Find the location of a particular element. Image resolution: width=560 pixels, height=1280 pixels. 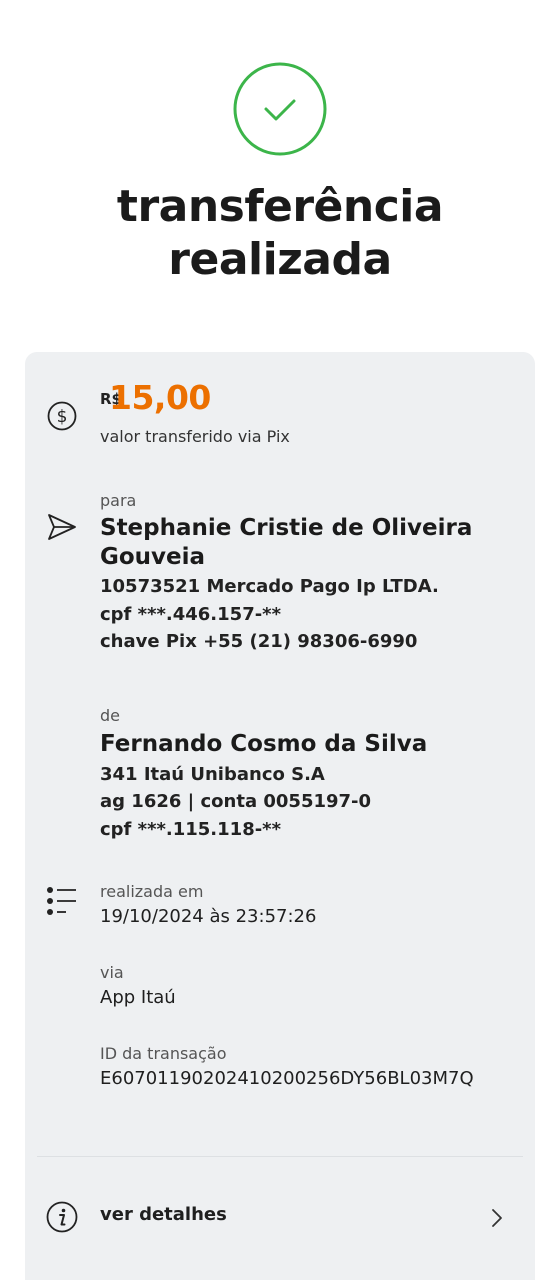

sender-account: ag 1626 | conta 0055197-0 is located at coordinates (236, 801).